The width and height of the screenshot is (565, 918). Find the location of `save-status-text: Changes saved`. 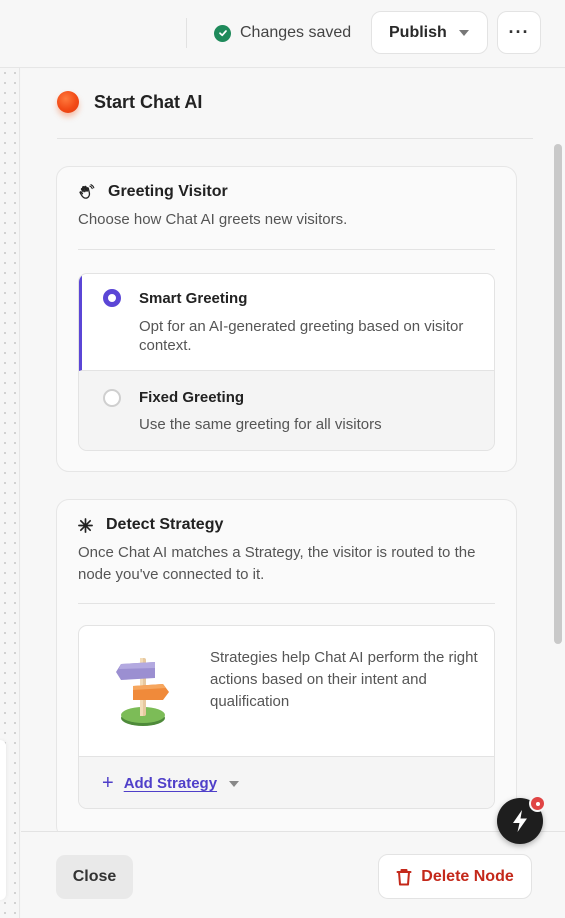

save-status-text: Changes saved is located at coordinates (296, 32).